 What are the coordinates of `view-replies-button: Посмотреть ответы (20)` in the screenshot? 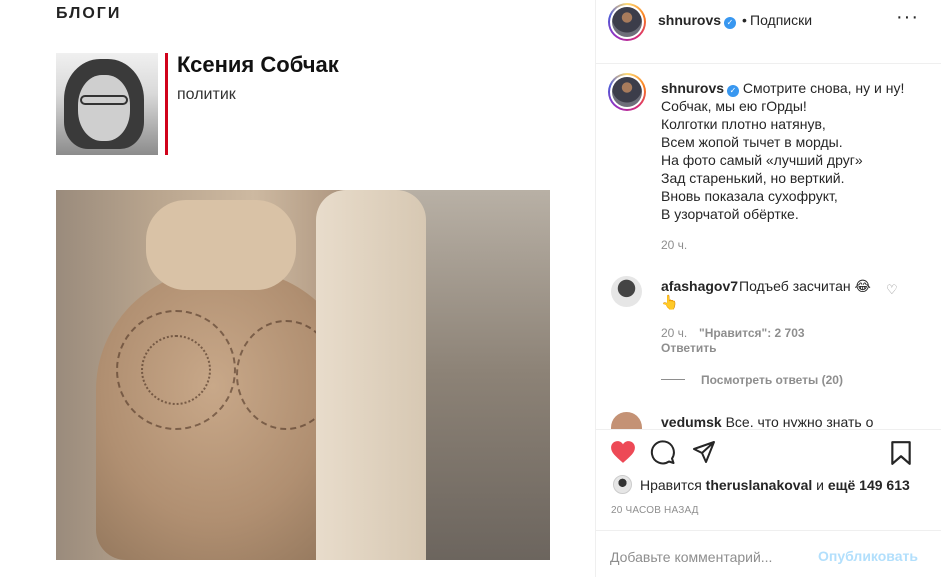 It's located at (772, 380).